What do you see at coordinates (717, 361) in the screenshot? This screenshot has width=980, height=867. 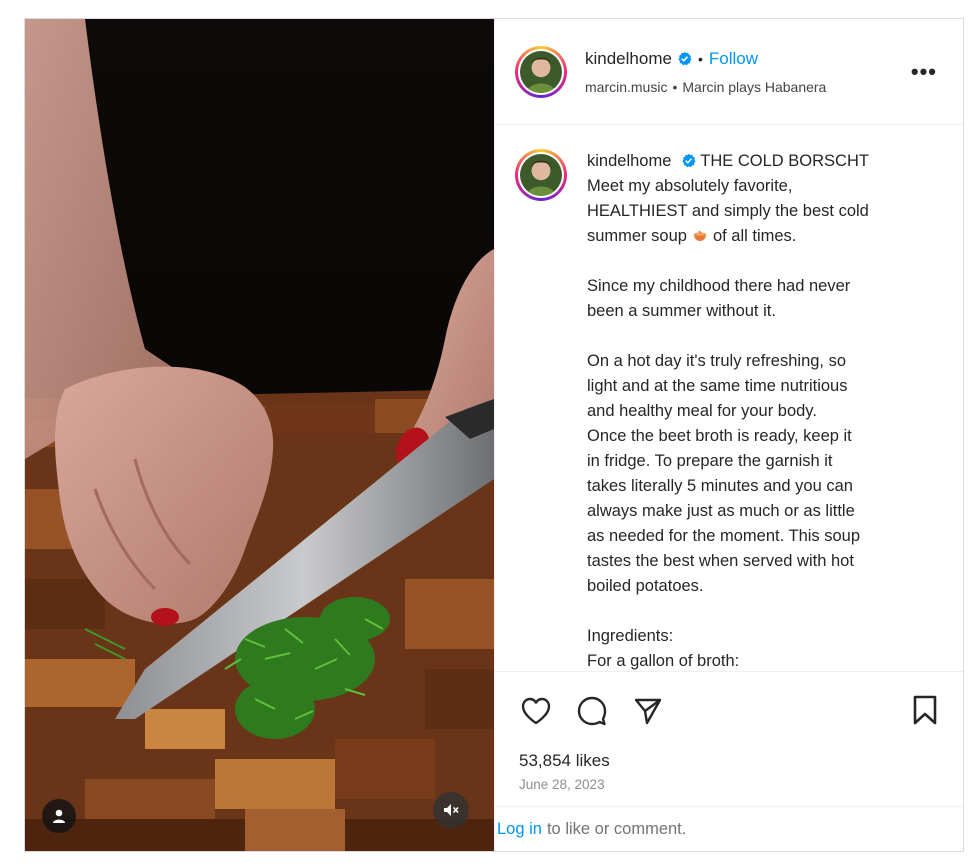 I see `caption-line: On a hot day it's truly refreshing, so` at bounding box center [717, 361].